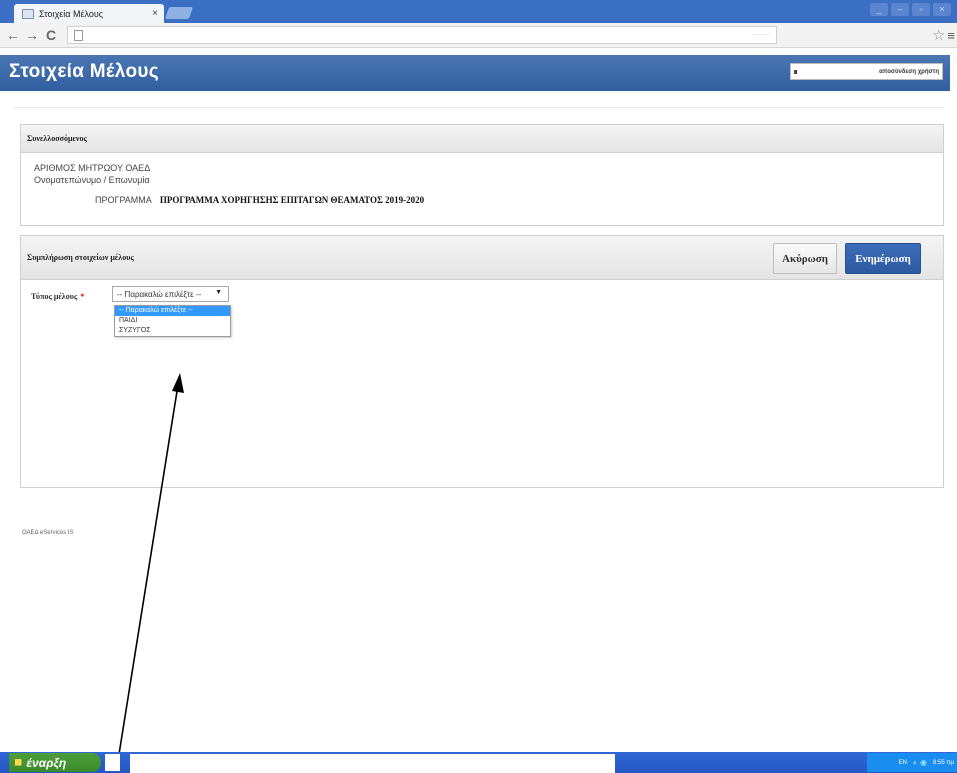 Image resolution: width=957 pixels, height=773 pixels. I want to click on start-label: έναρξη, so click(46, 762).